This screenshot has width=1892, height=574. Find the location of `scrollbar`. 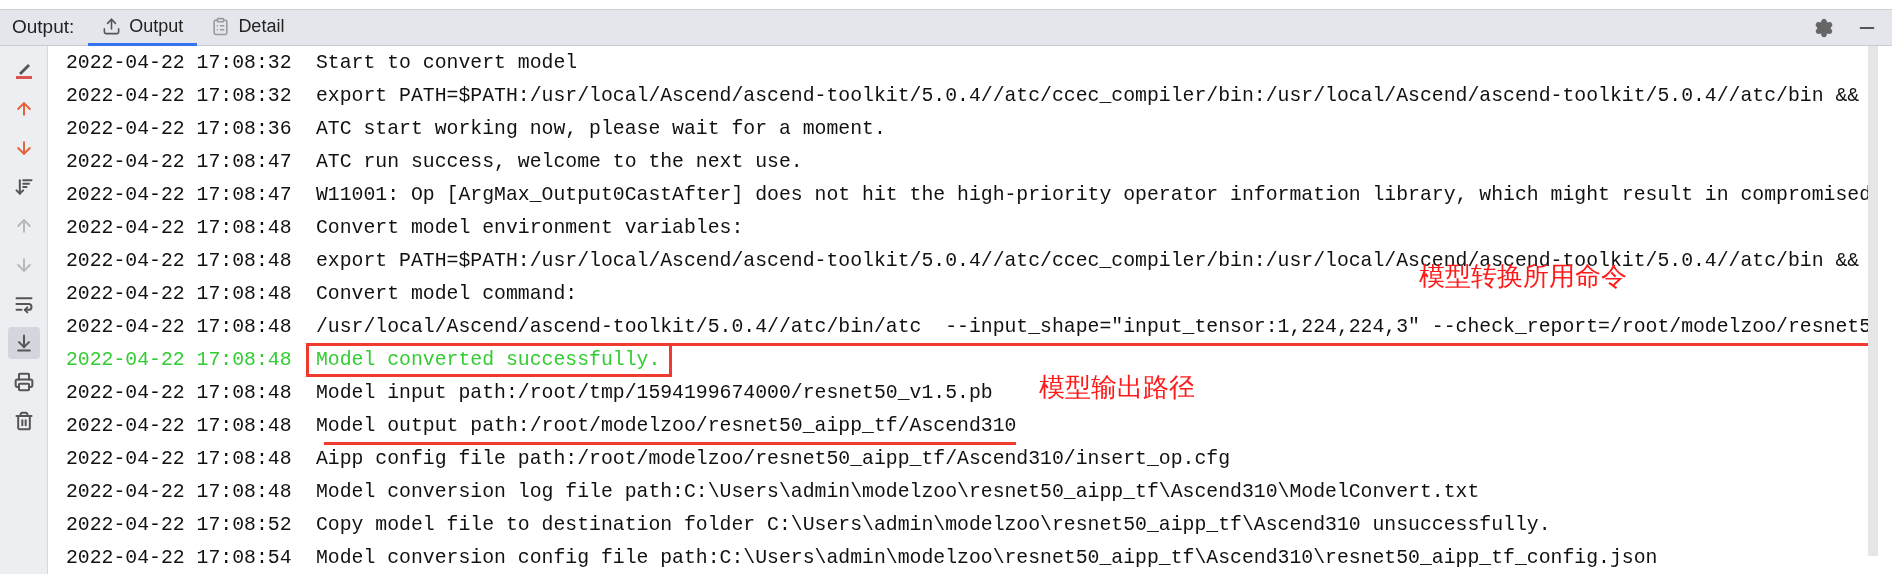

scrollbar is located at coordinates (1873, 301).